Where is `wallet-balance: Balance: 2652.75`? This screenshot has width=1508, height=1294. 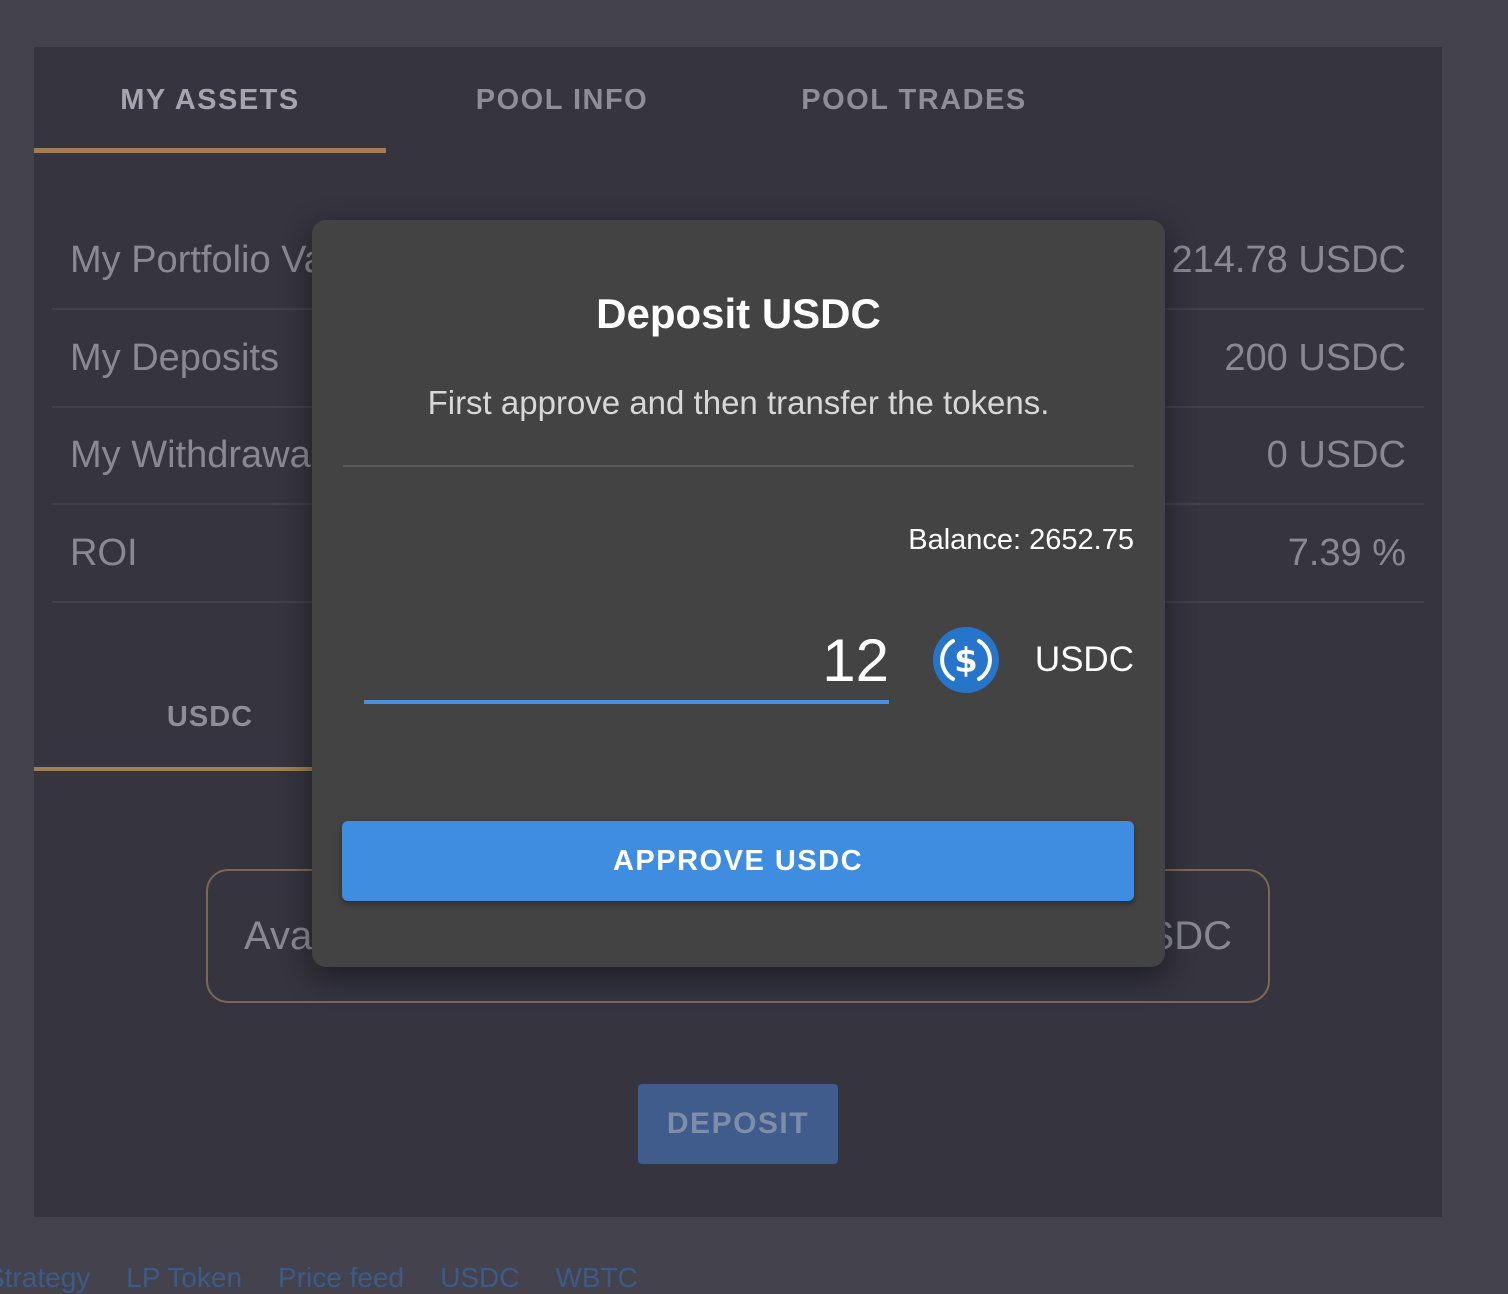
wallet-balance: Balance: 2652.75 is located at coordinates (1021, 540).